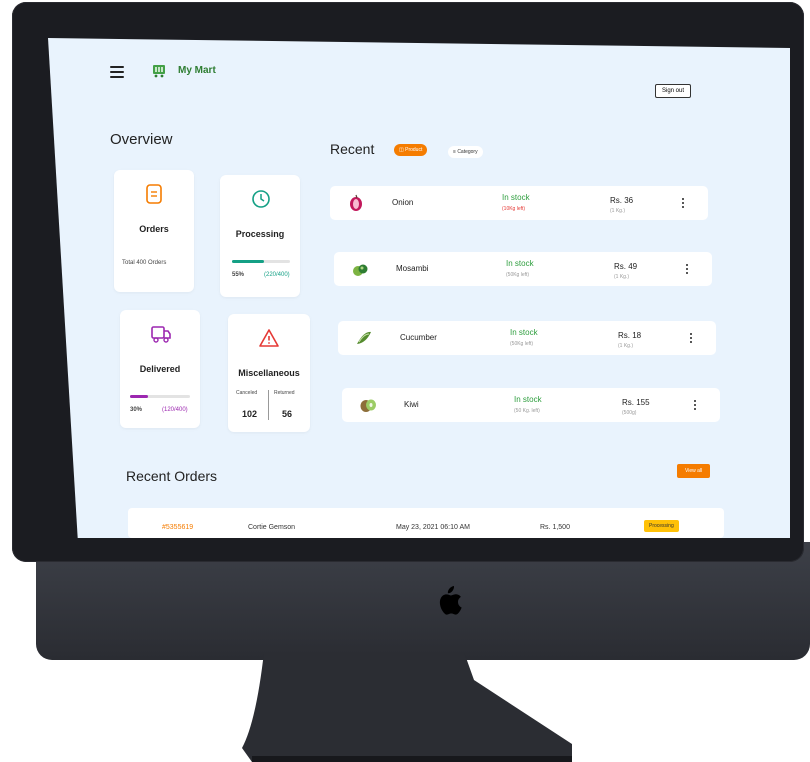 The image size is (810, 762). What do you see at coordinates (419, 68) in the screenshot?
I see `top-bar: My Mart Sign out` at bounding box center [419, 68].